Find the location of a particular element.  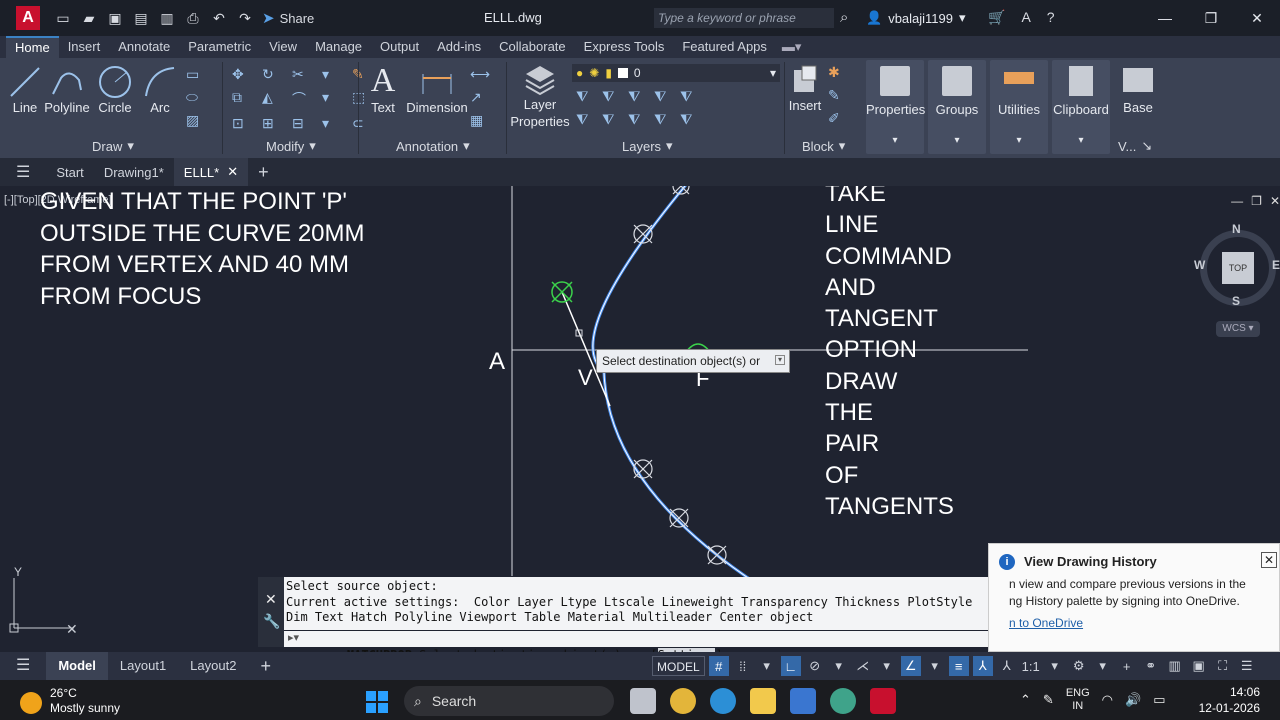

file-explorer-icon is located at coordinates (763, 701).